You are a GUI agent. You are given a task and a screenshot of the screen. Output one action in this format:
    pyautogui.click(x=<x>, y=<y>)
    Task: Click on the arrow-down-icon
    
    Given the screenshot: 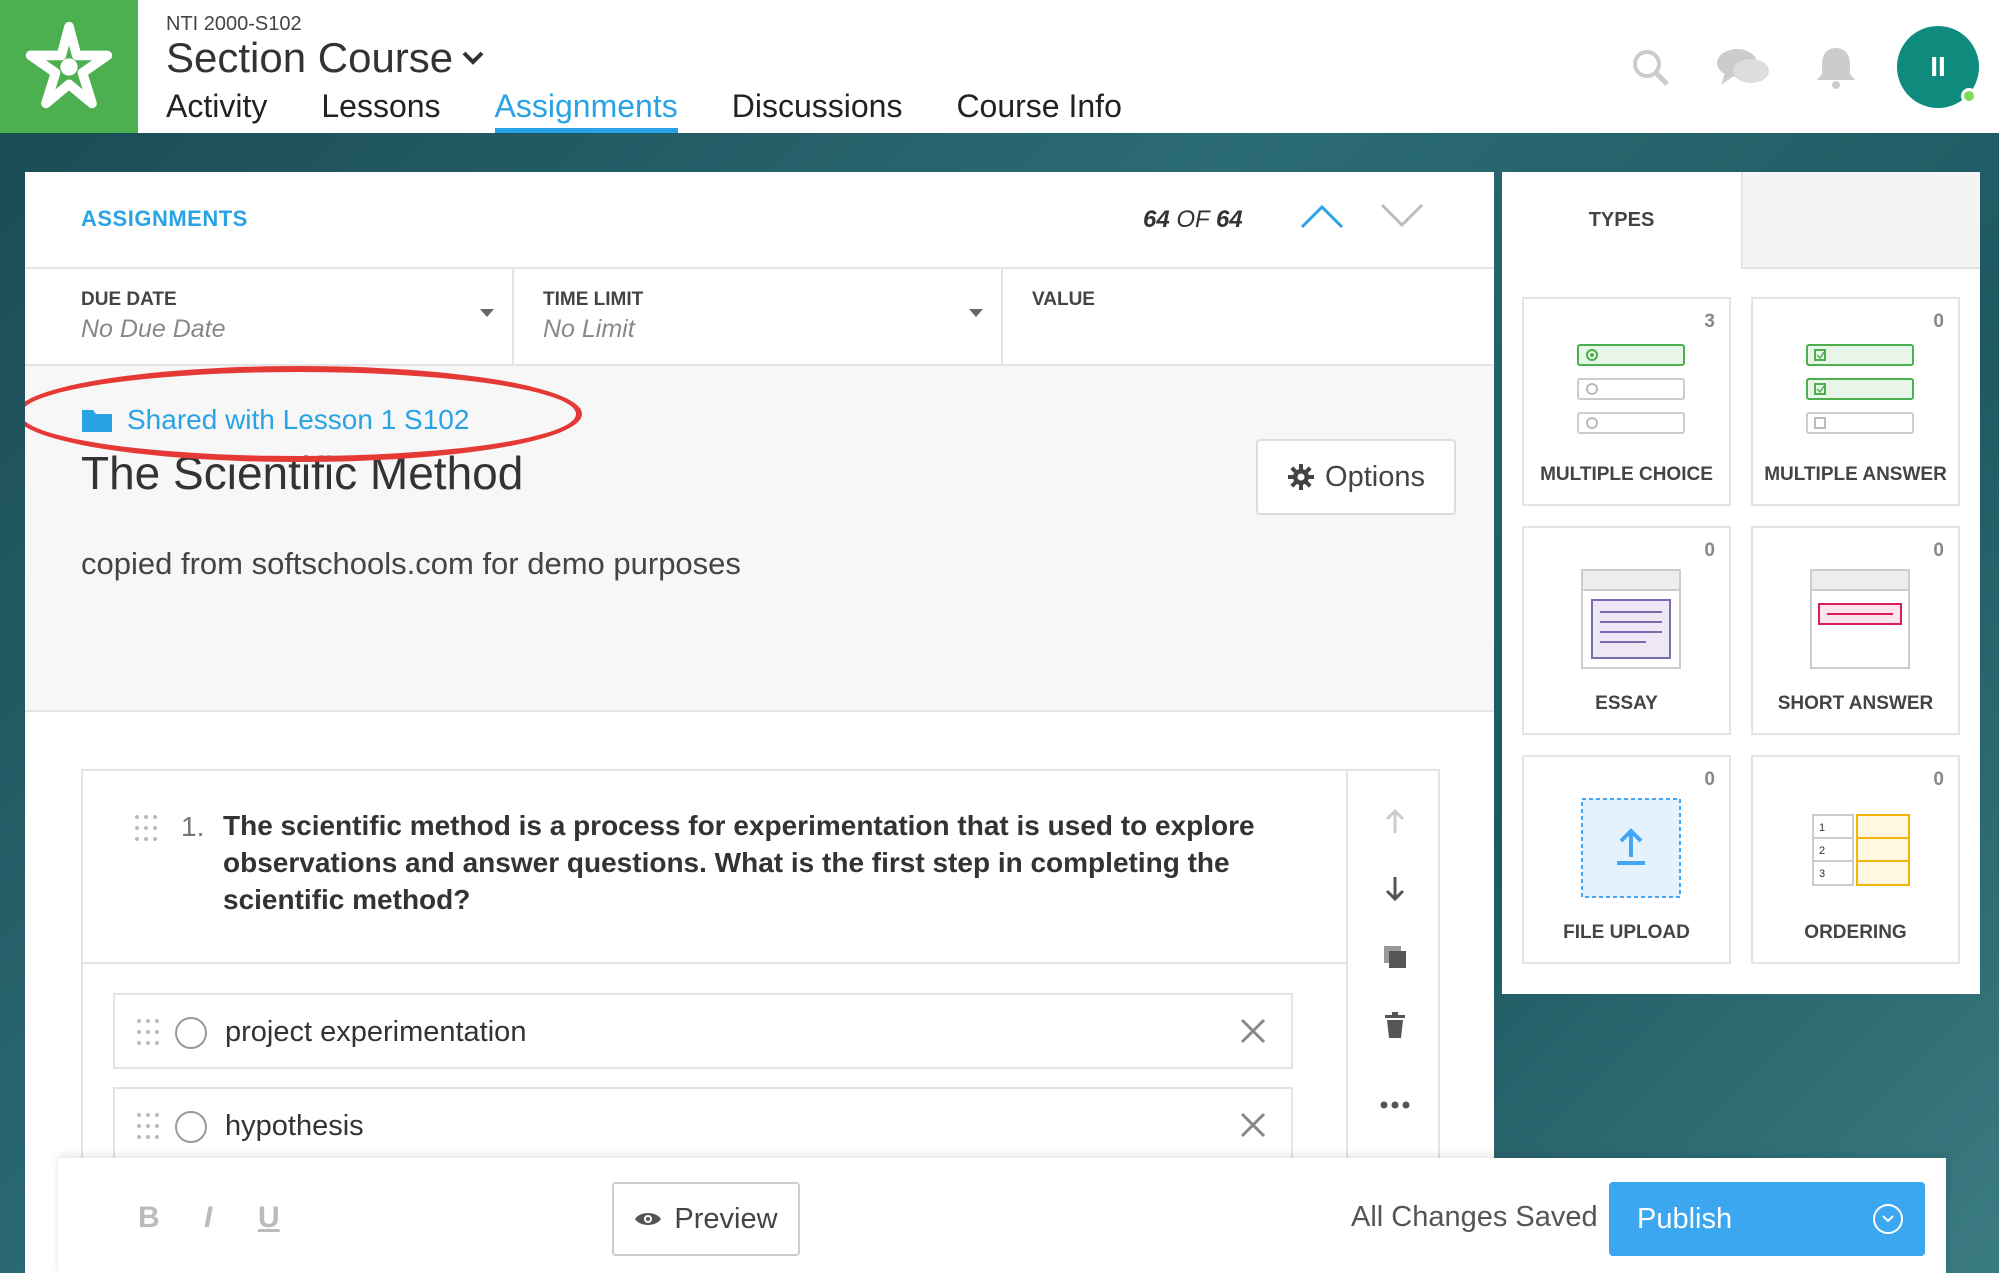 What is the action you would take?
    pyautogui.click(x=1395, y=889)
    